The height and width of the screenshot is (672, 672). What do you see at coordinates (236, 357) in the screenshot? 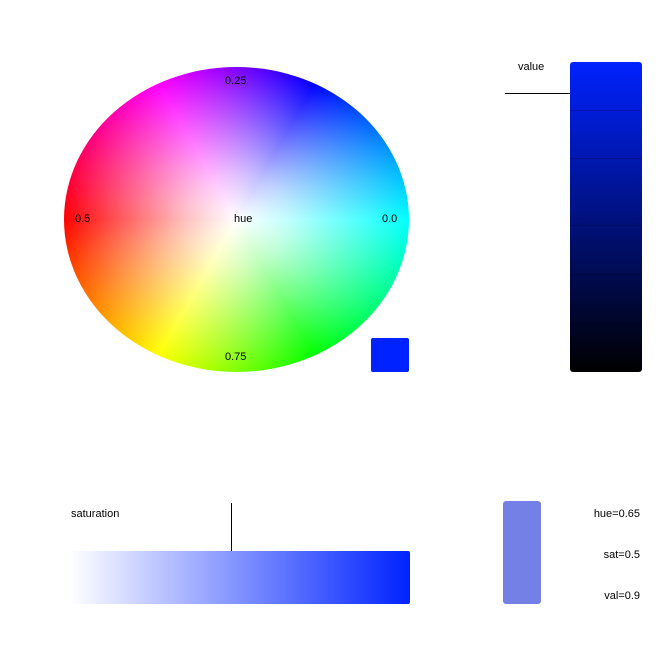
I see `wheel-label-0-75: 0.75` at bounding box center [236, 357].